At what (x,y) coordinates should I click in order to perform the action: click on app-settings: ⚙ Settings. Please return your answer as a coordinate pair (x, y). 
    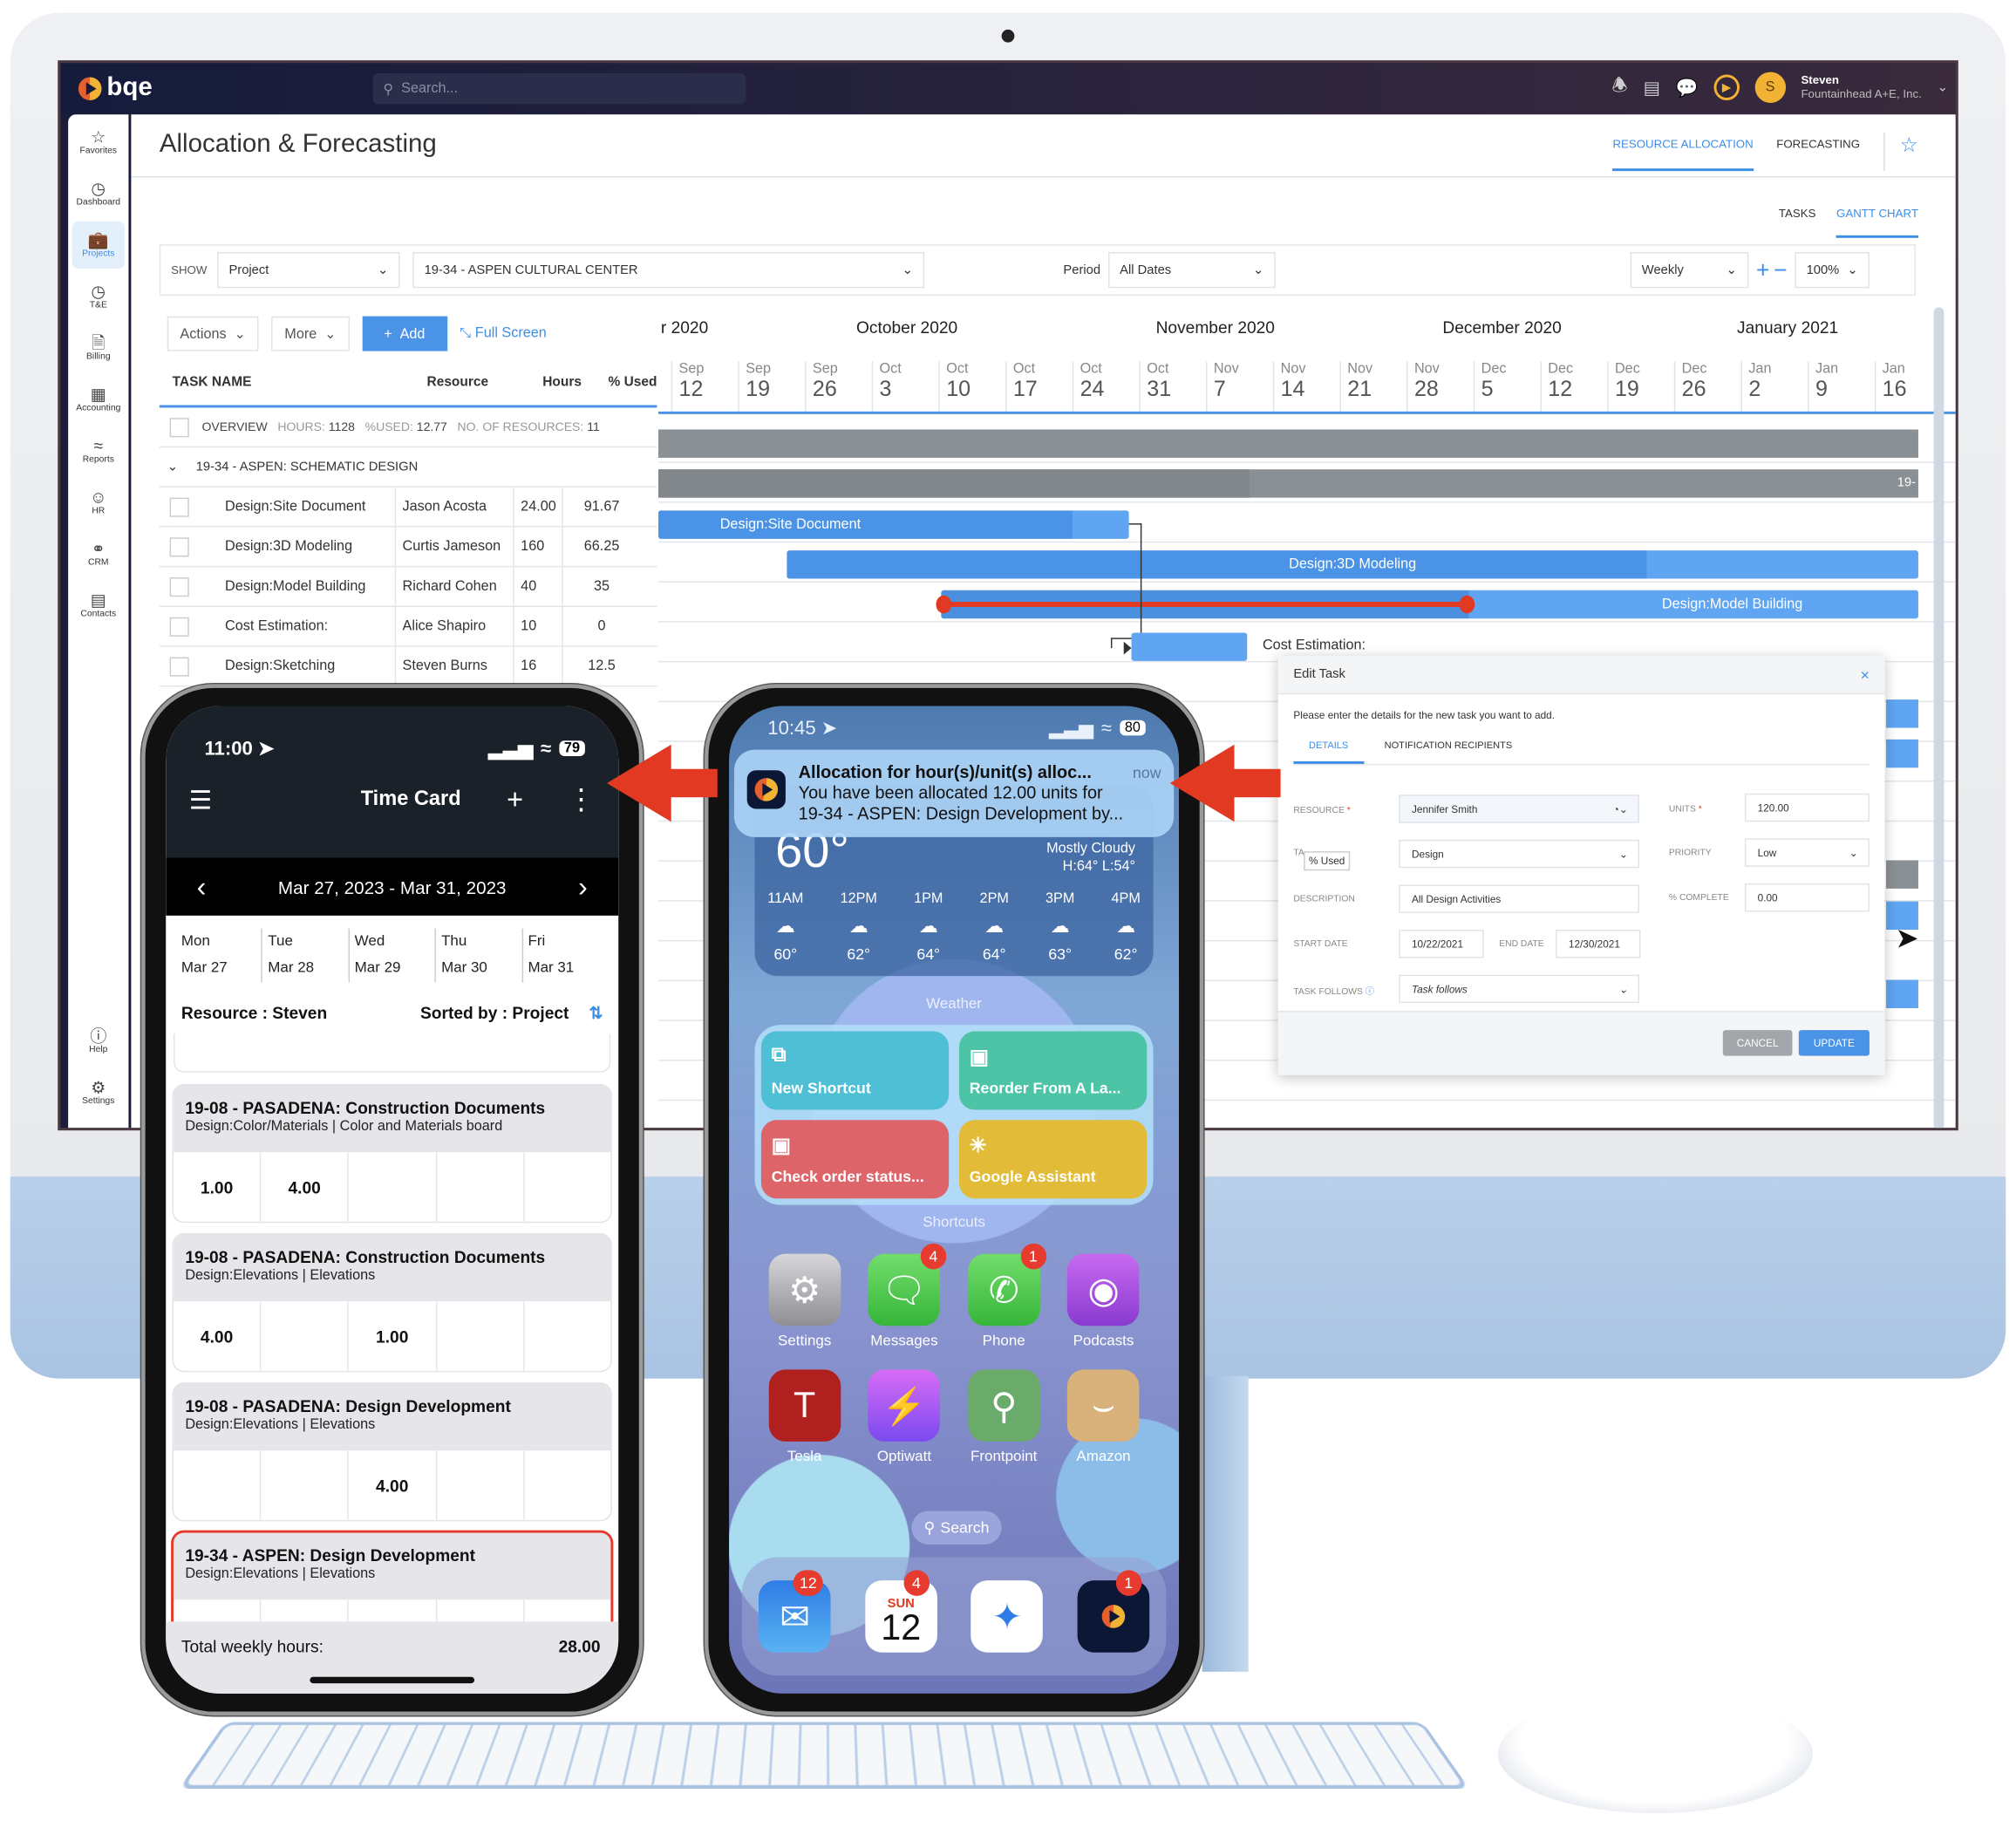
    Looking at the image, I should click on (805, 1301).